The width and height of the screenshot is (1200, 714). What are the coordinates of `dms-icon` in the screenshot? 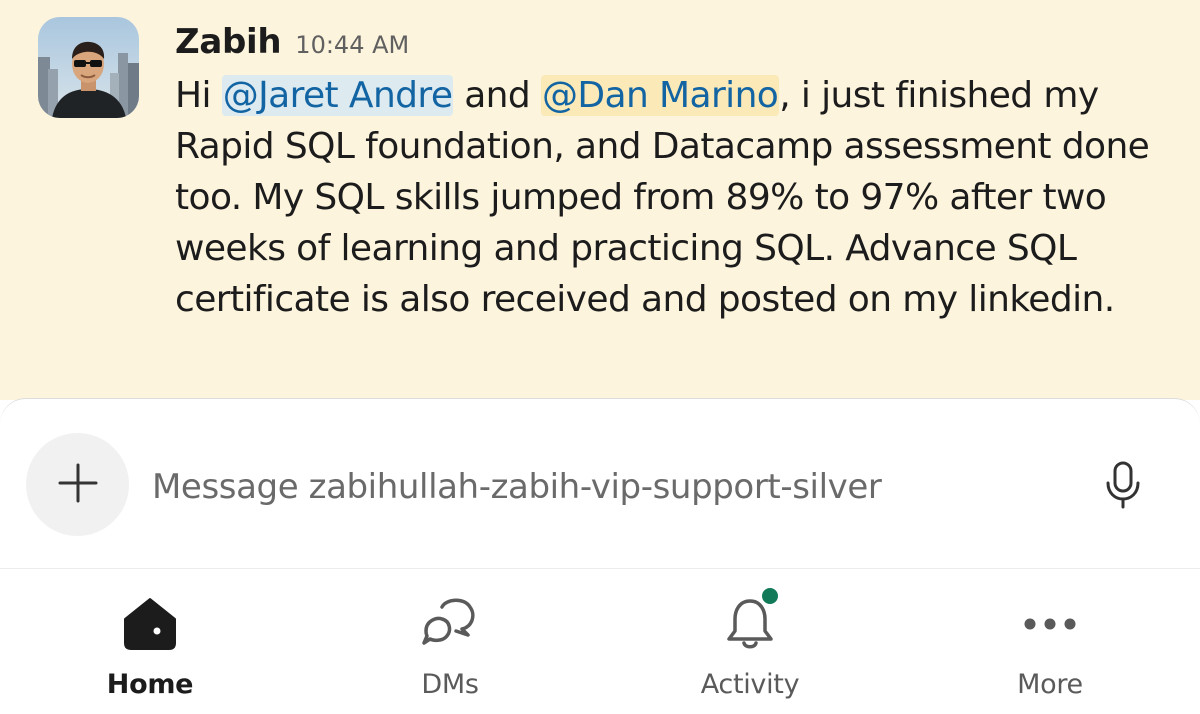 It's located at (450, 624).